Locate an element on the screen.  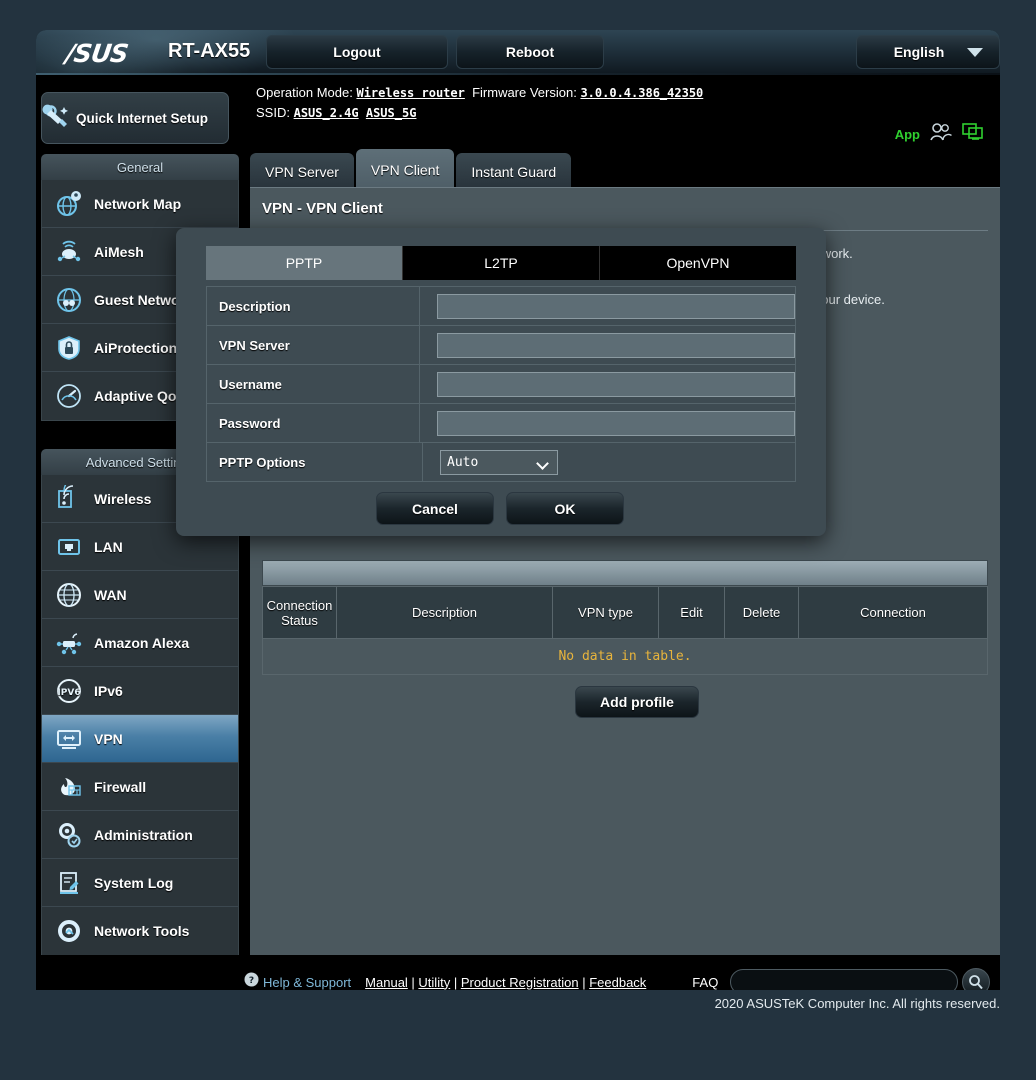
manual-link: Manual is located at coordinates (386, 982).